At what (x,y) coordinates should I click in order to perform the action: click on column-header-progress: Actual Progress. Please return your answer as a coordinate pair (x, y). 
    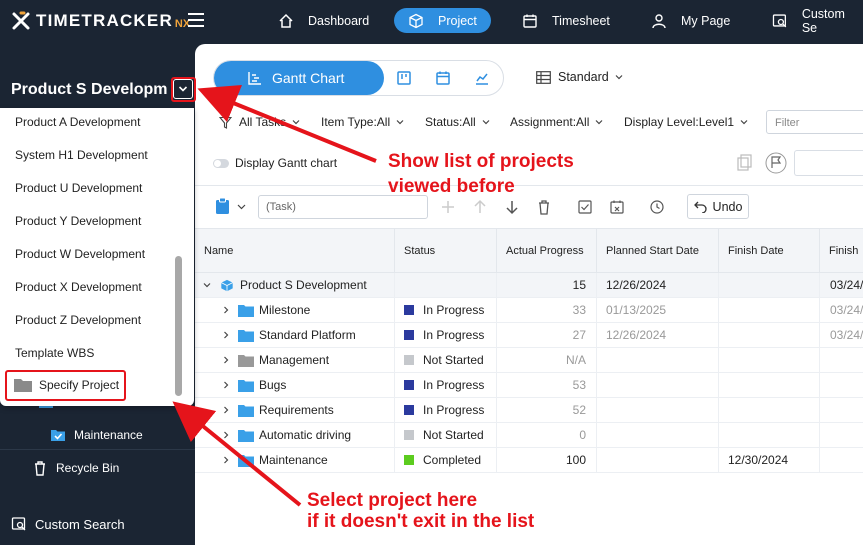
    Looking at the image, I should click on (547, 251).